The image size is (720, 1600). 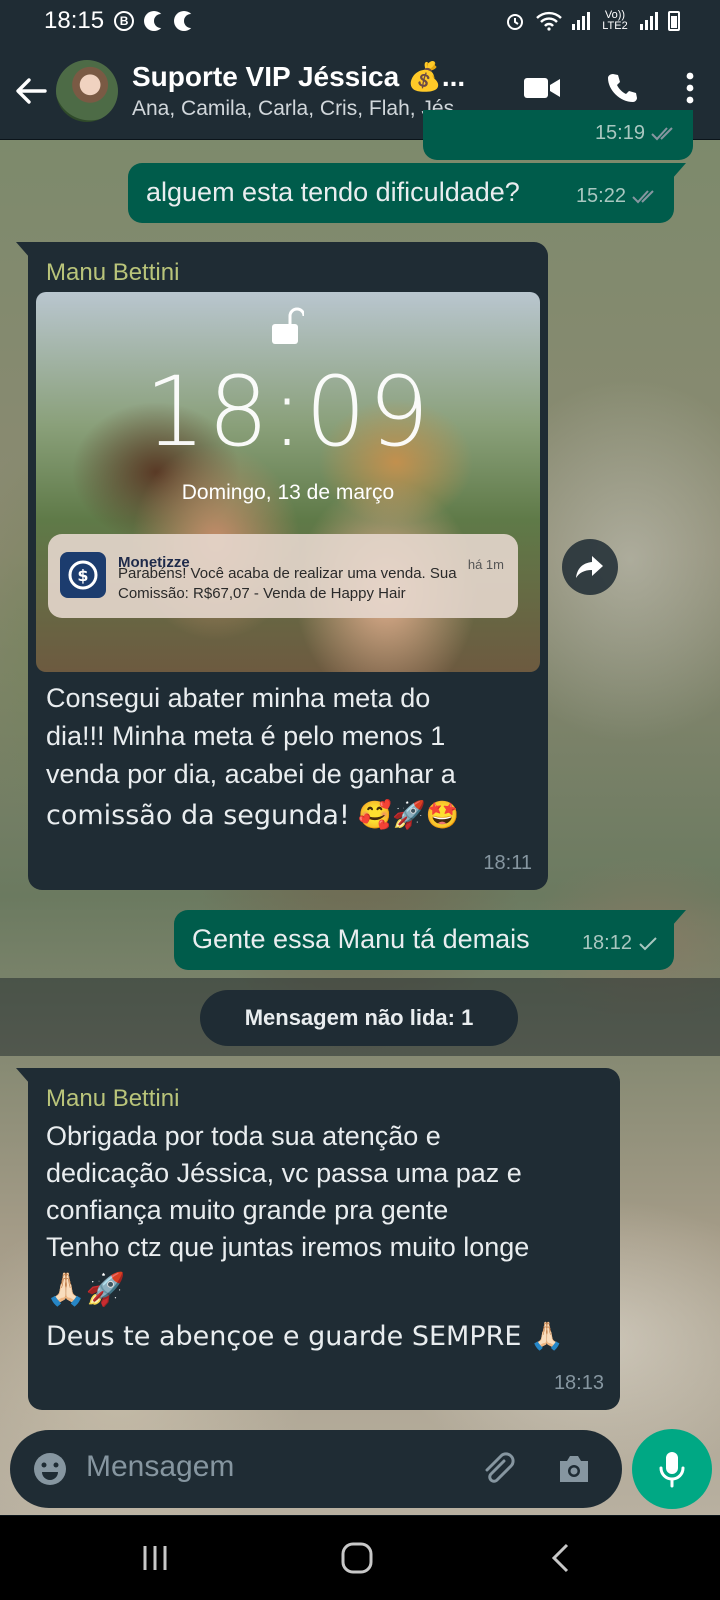 I want to click on home-button, so click(x=357, y=1558).